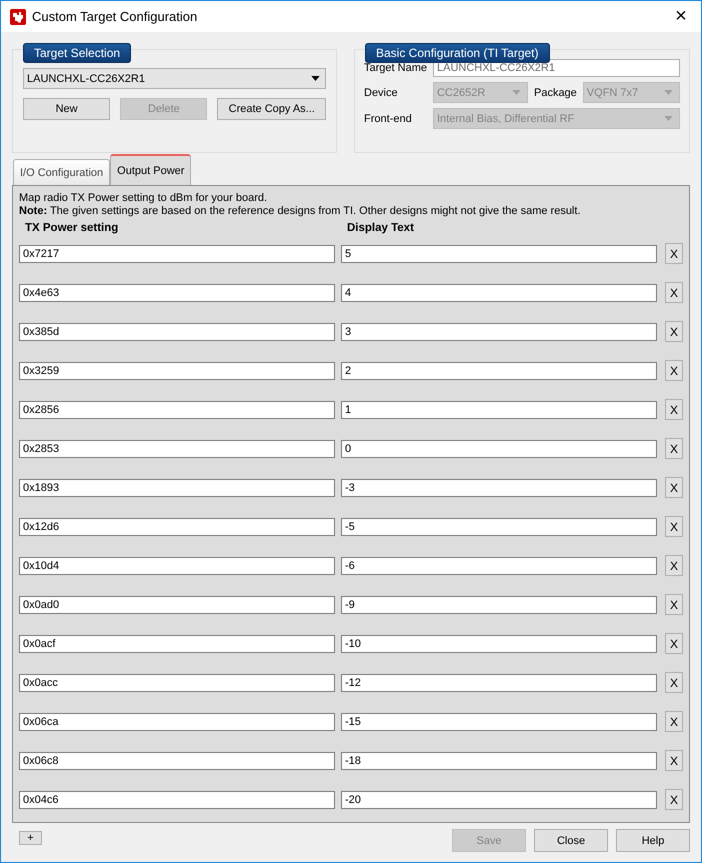 The image size is (702, 863). What do you see at coordinates (177, 449) in the screenshot?
I see `setting-field: 0x2853` at bounding box center [177, 449].